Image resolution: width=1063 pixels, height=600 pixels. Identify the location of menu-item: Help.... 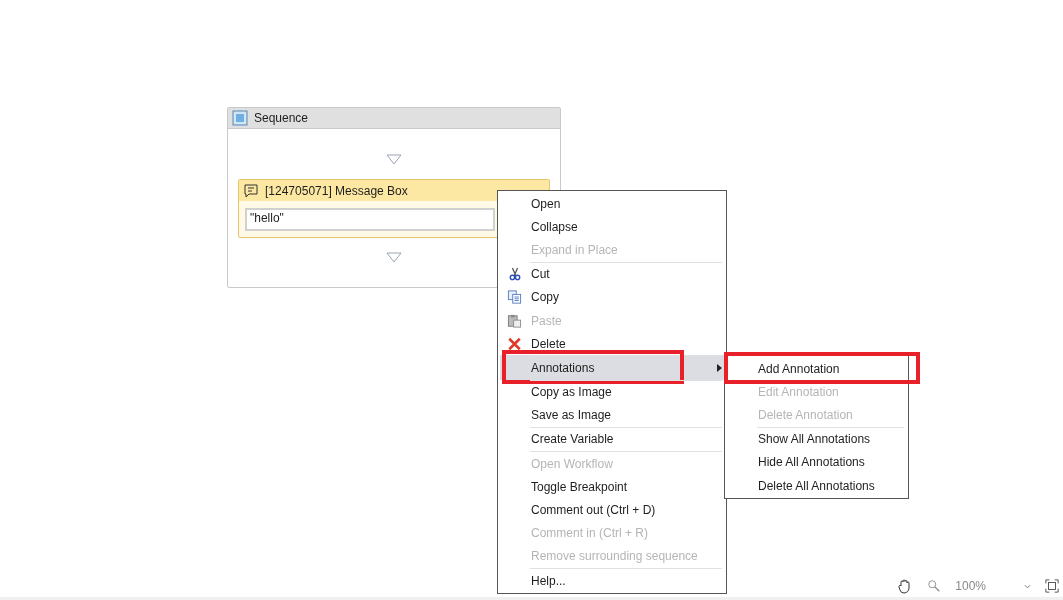
(612, 580).